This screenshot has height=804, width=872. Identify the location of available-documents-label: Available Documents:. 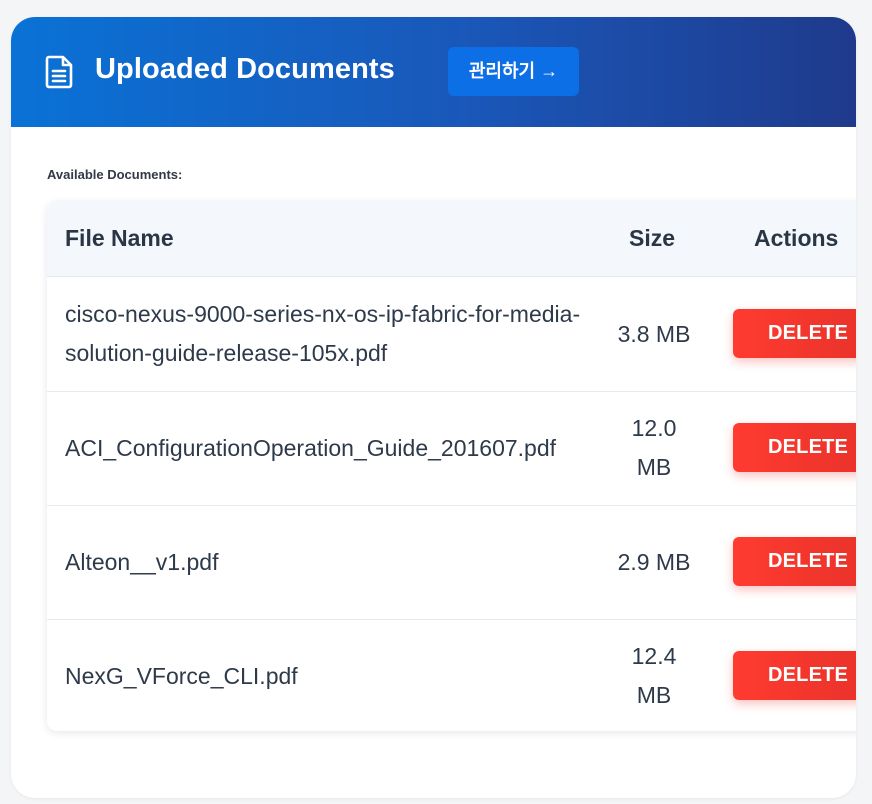
(115, 174).